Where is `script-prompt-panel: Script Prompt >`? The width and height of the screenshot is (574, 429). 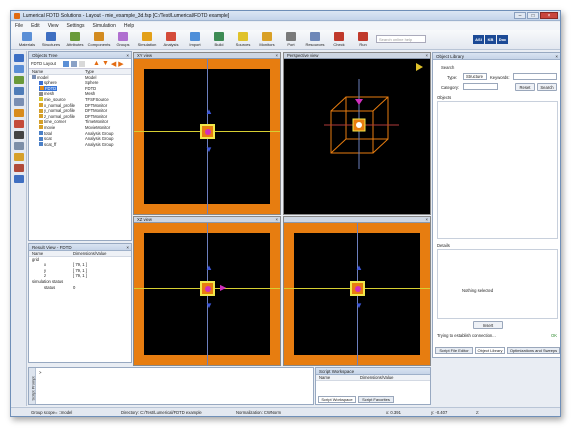
script-prompt-panel: Script Prompt > is located at coordinates (171, 386).